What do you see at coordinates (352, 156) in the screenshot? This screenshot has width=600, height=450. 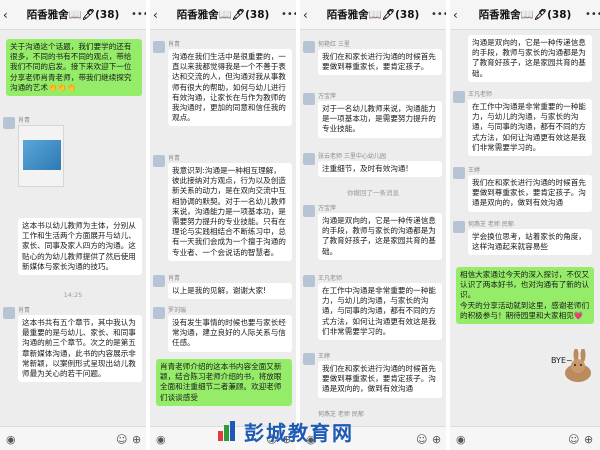 I see `sender-name: 张云老师 三里中心幼儿园` at bounding box center [352, 156].